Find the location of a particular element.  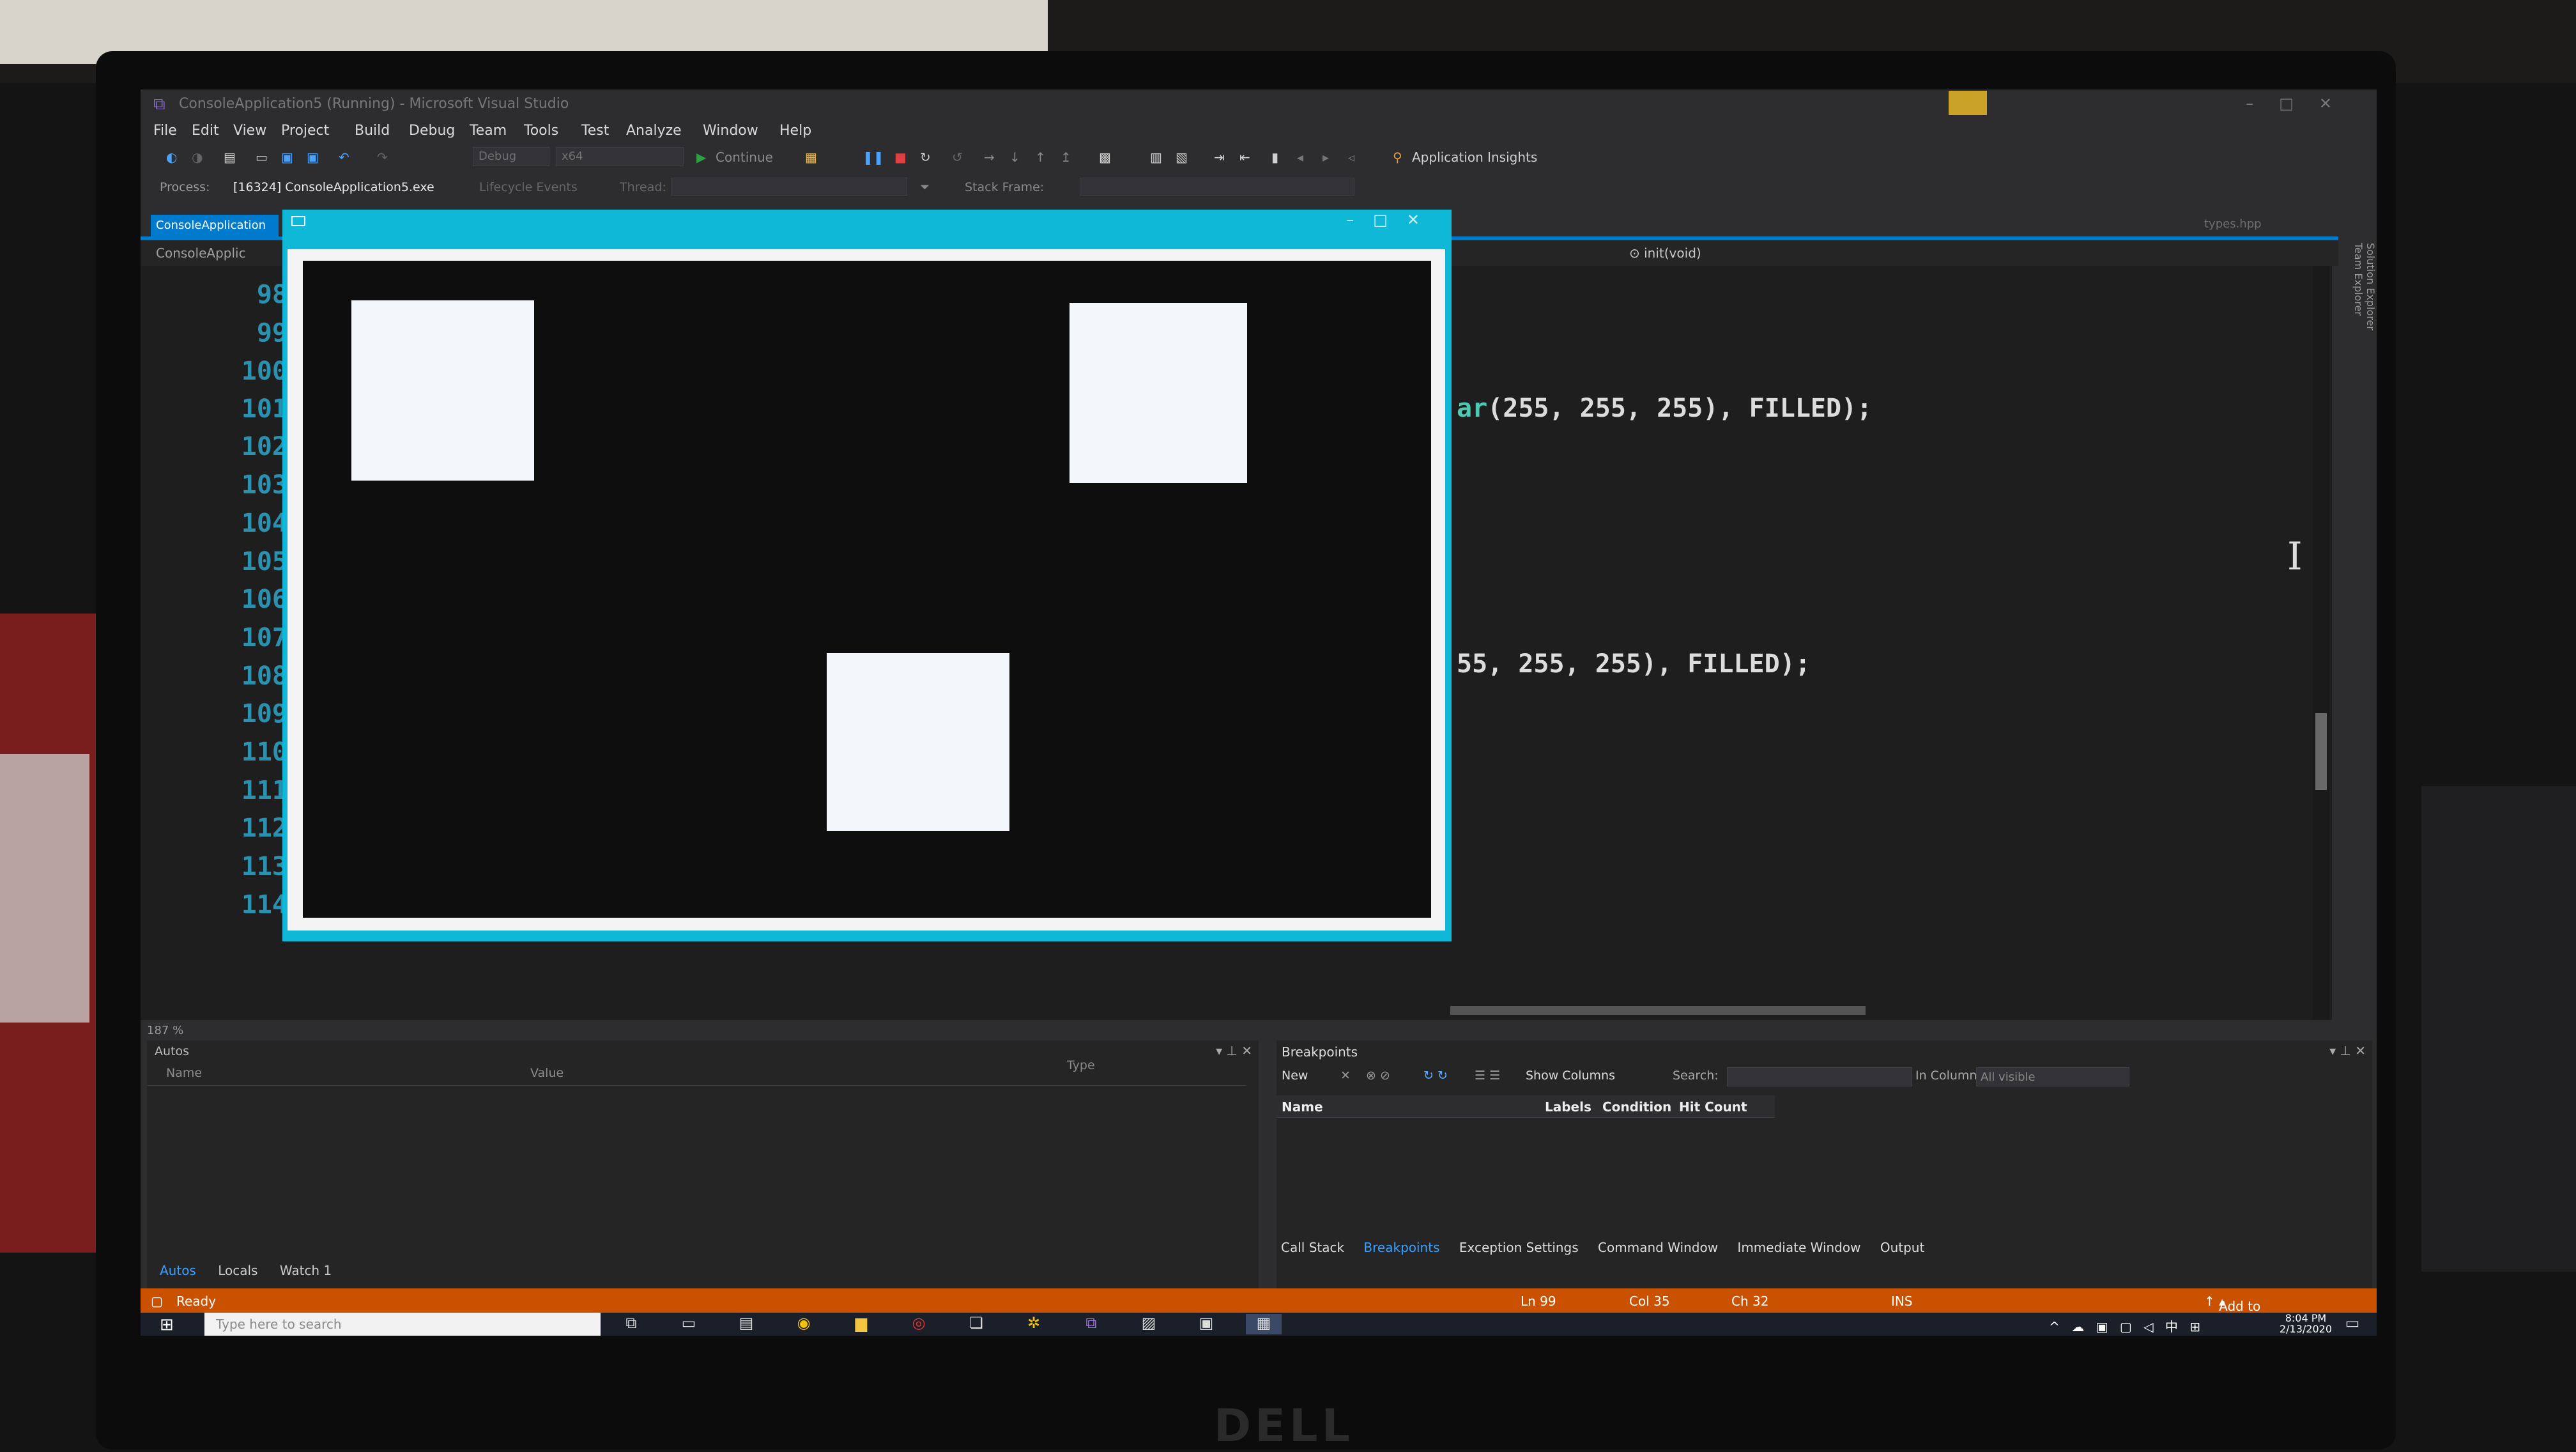

show-next-statement-icon: ↺ is located at coordinates (957, 157).